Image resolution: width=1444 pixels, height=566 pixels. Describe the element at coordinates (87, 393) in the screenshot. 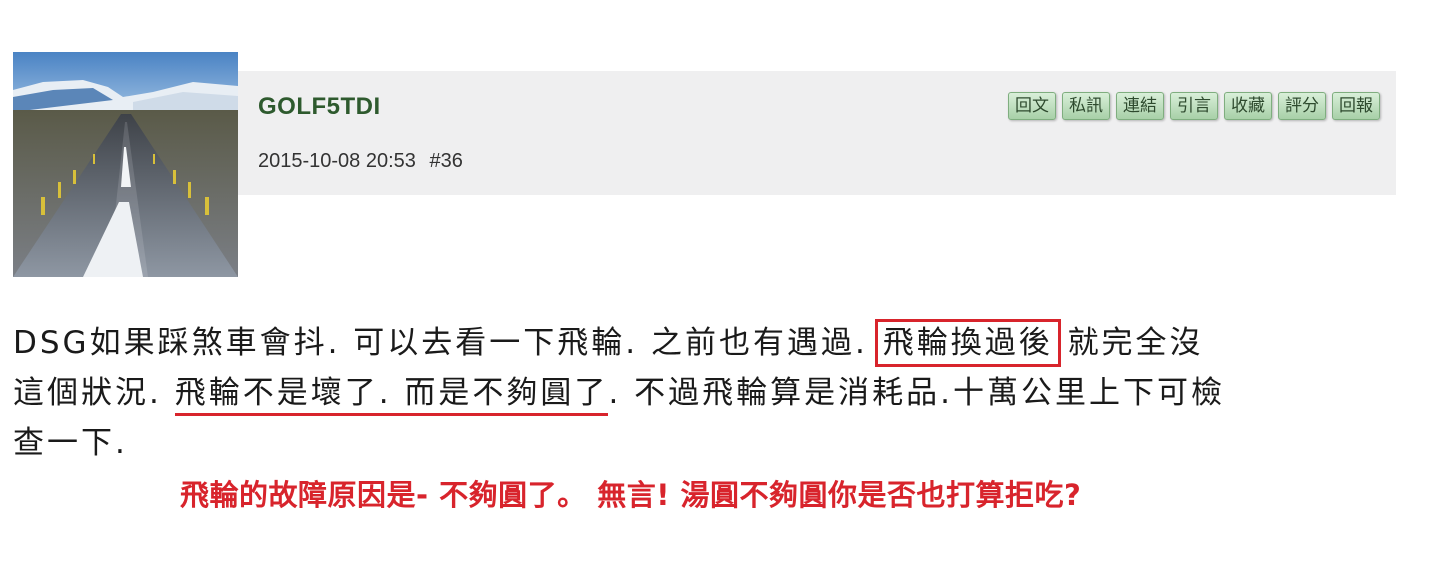

I see `body-text: 這個狀況.` at that location.